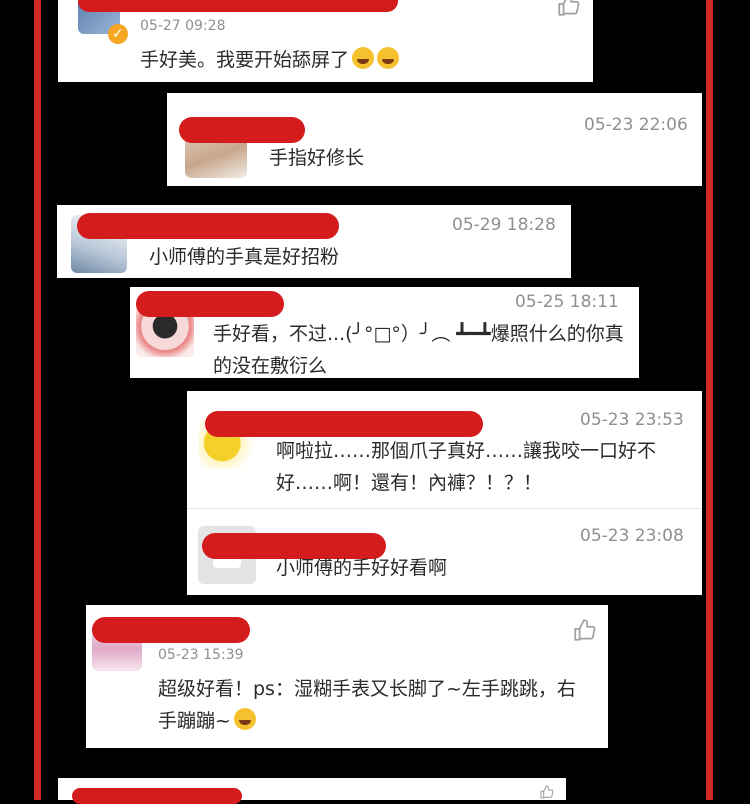  Describe the element at coordinates (314, 241) in the screenshot. I see `comment-card: 05-29 18:28 小师傅的手真是好招粉` at that location.